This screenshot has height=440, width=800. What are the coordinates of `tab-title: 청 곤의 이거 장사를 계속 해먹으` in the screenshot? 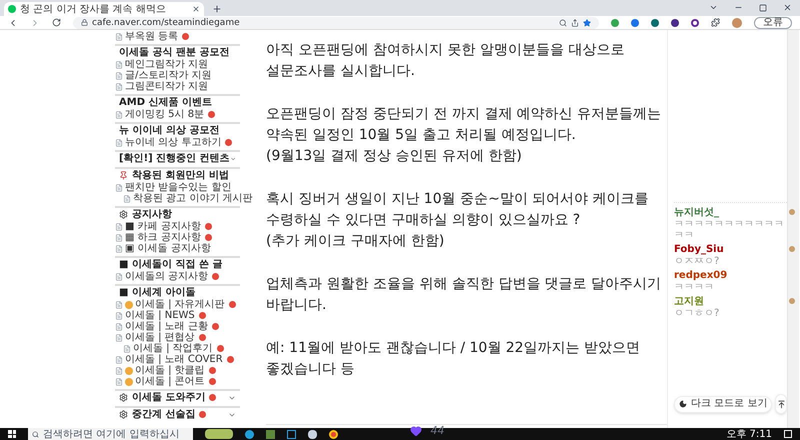 It's located at (93, 9).